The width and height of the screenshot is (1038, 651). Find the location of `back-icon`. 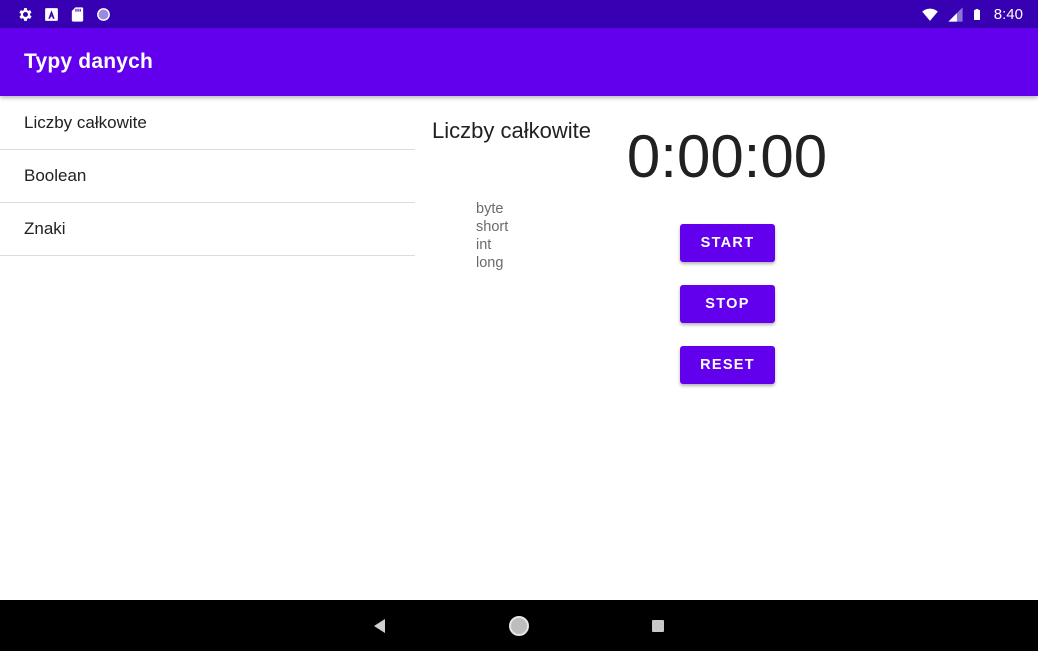

back-icon is located at coordinates (379, 626).